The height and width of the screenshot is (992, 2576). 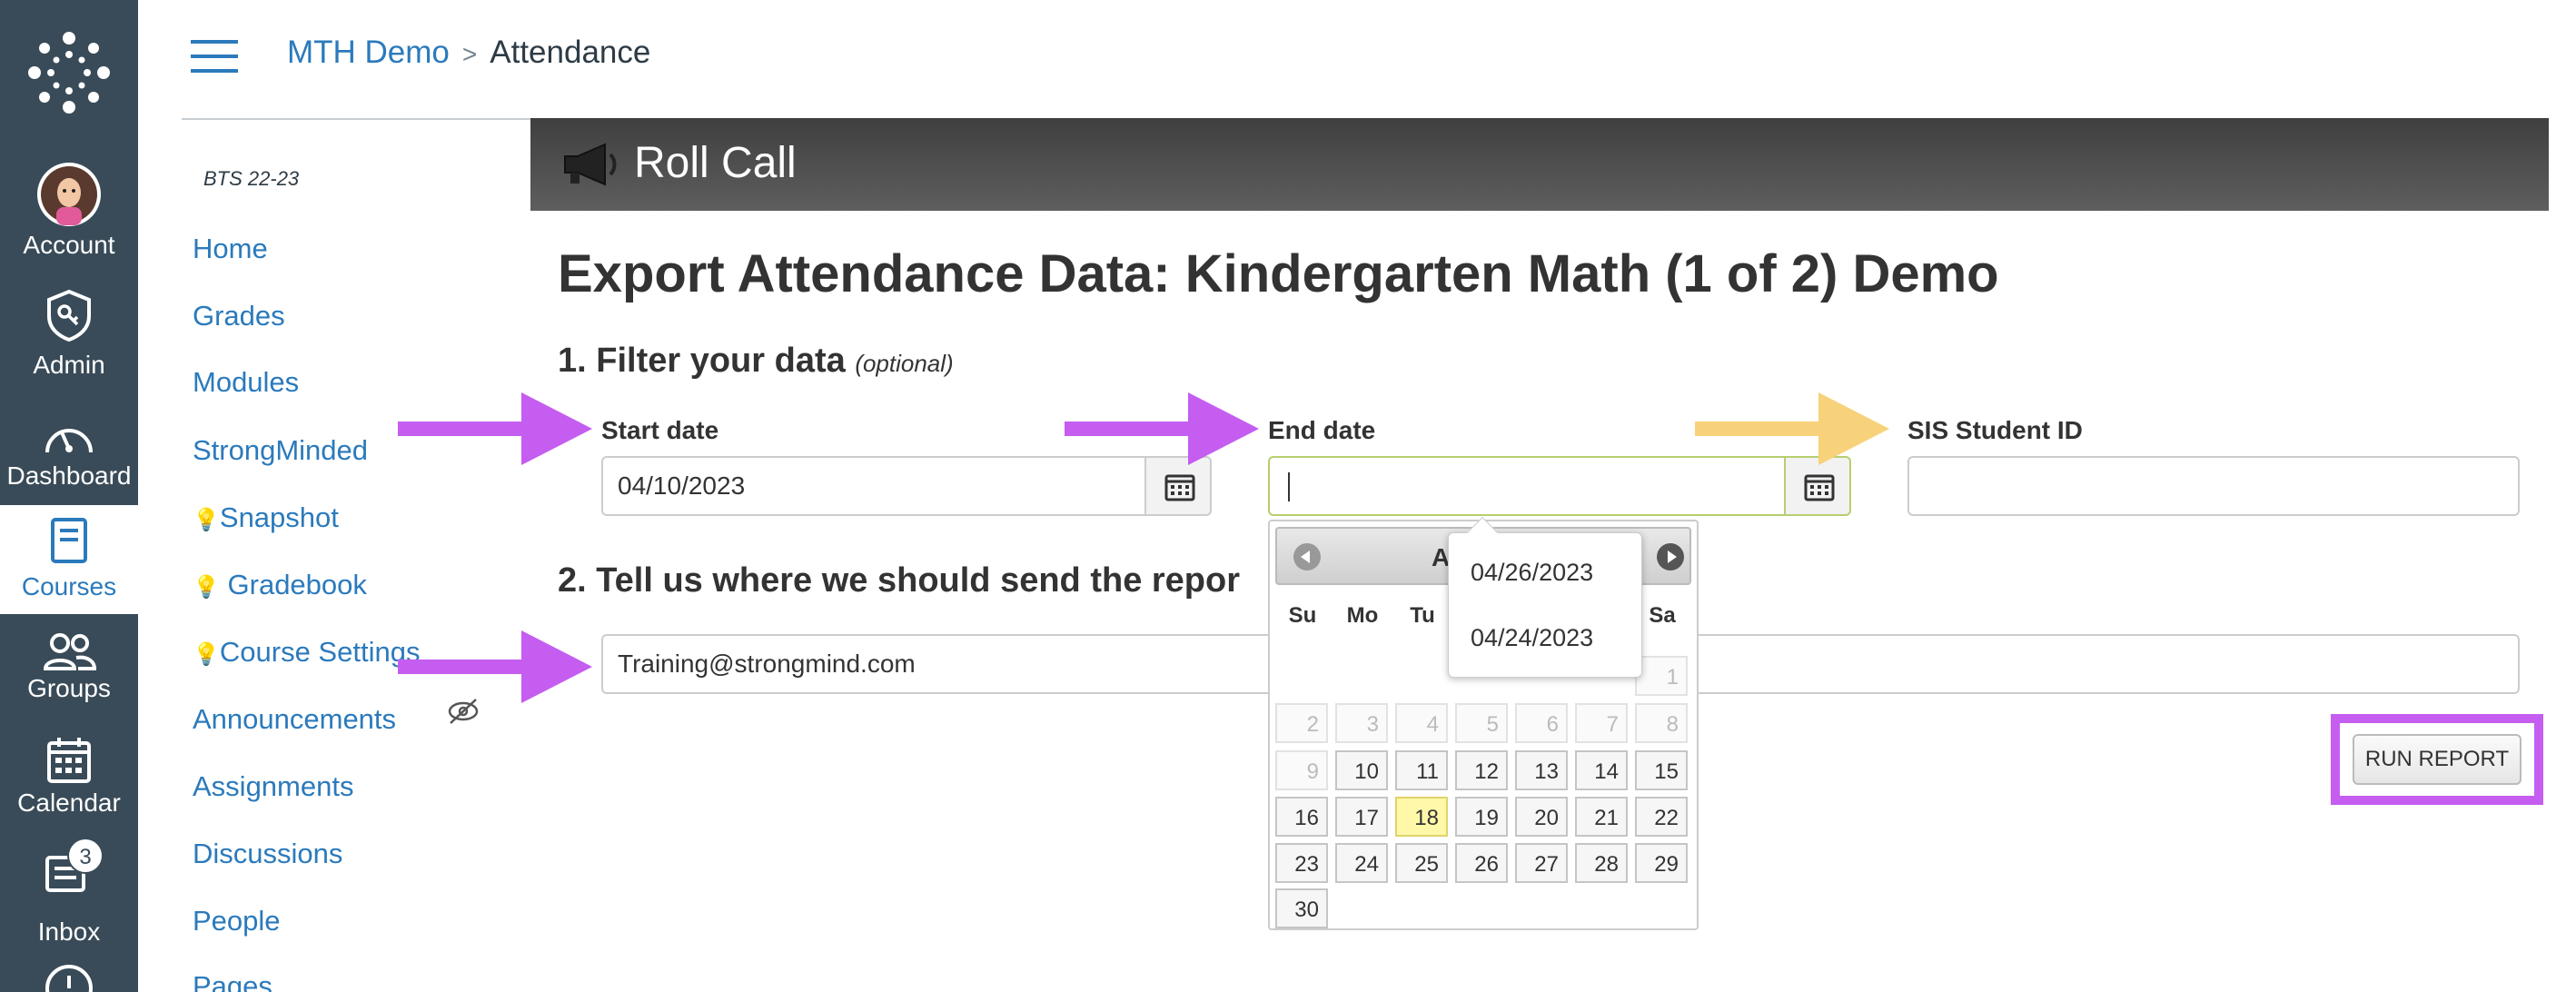 I want to click on datepicker-day: 23, so click(x=1301, y=863).